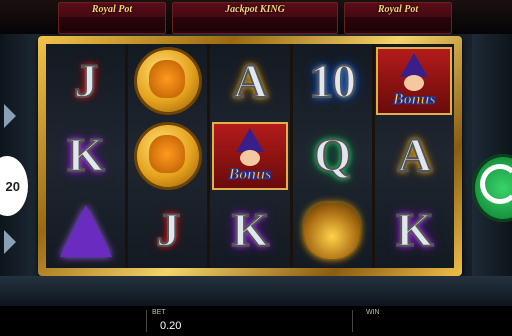  I want to click on symbol-10: 10, so click(332, 81).